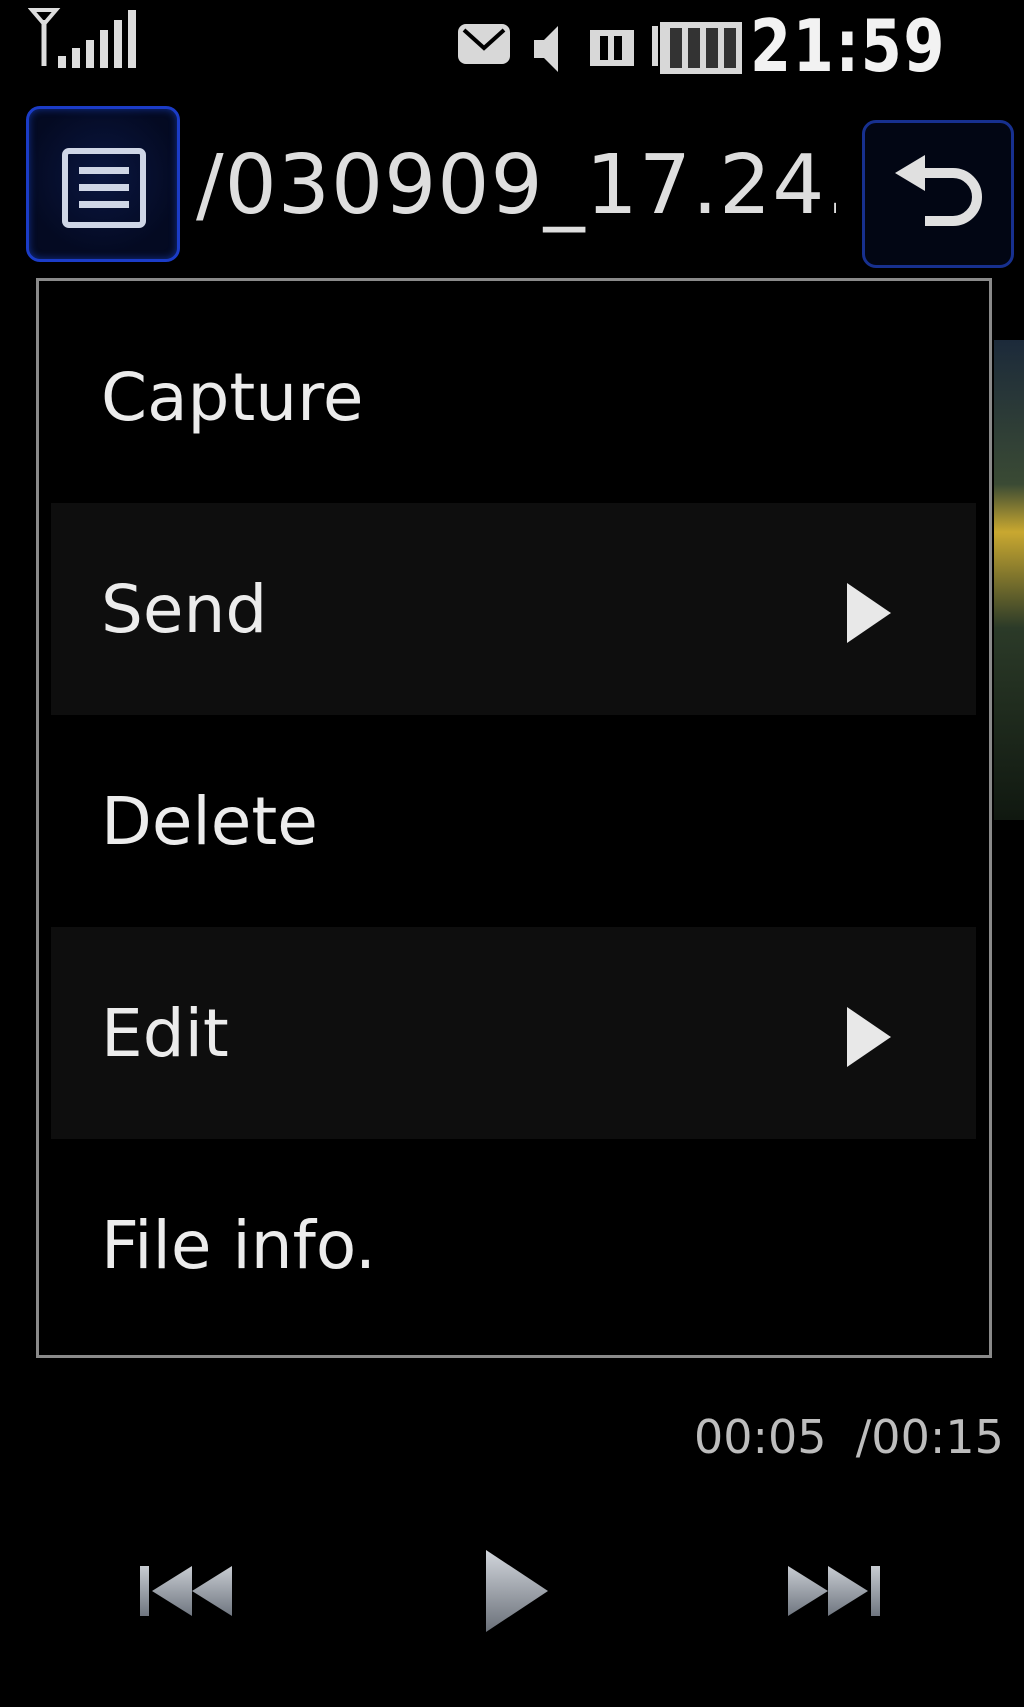 The width and height of the screenshot is (1024, 1707). What do you see at coordinates (104, 188) in the screenshot?
I see `menu-list-icon` at bounding box center [104, 188].